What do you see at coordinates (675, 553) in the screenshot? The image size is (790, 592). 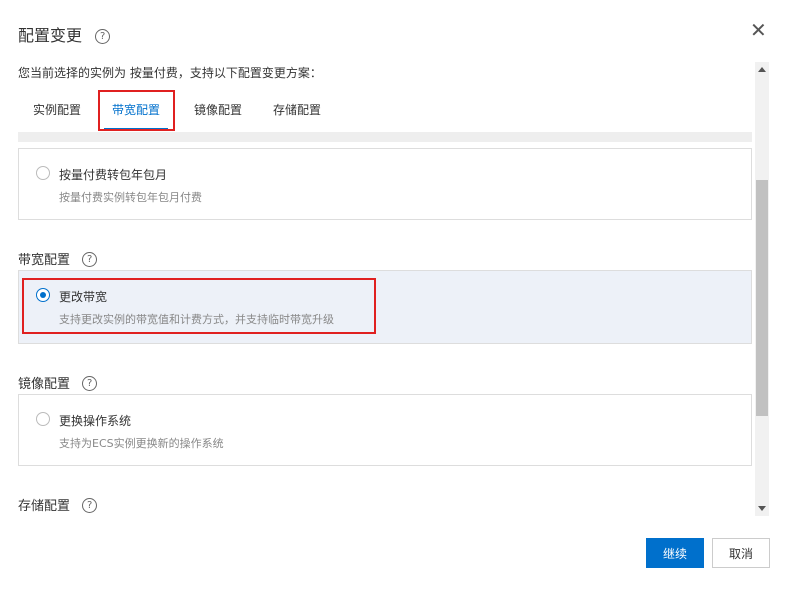 I see `continue-button: 继续` at bounding box center [675, 553].